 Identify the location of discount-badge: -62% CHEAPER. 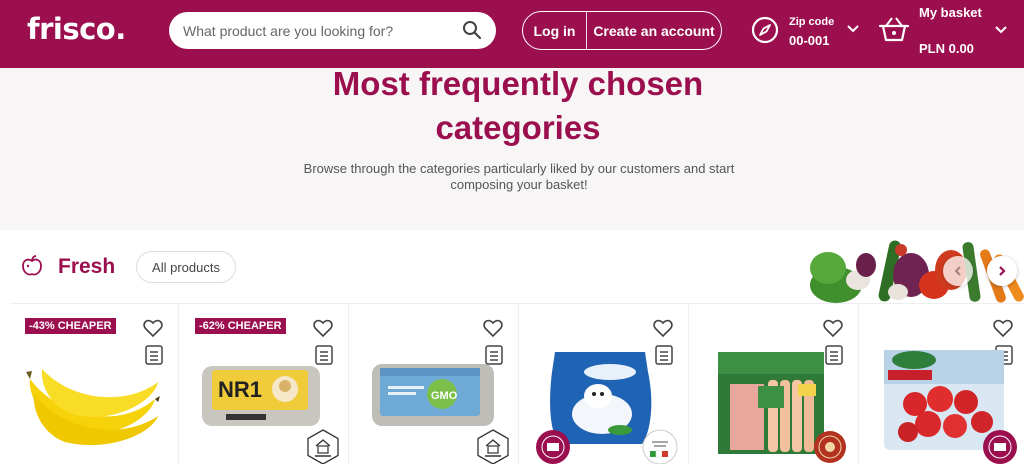
(240, 326).